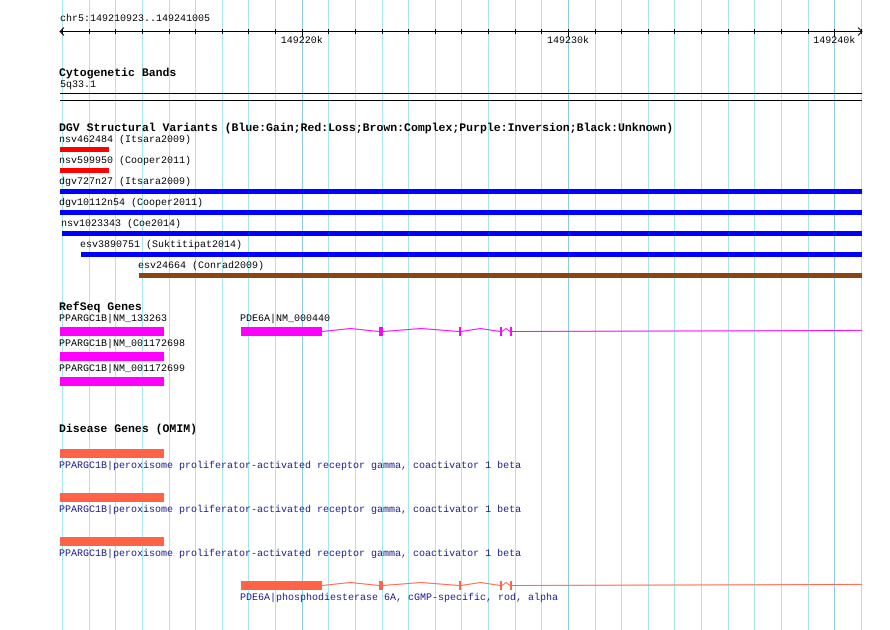 The height and width of the screenshot is (630, 890). What do you see at coordinates (135, 20) in the screenshot?
I see `region-label: chr5:149210923..149241005` at bounding box center [135, 20].